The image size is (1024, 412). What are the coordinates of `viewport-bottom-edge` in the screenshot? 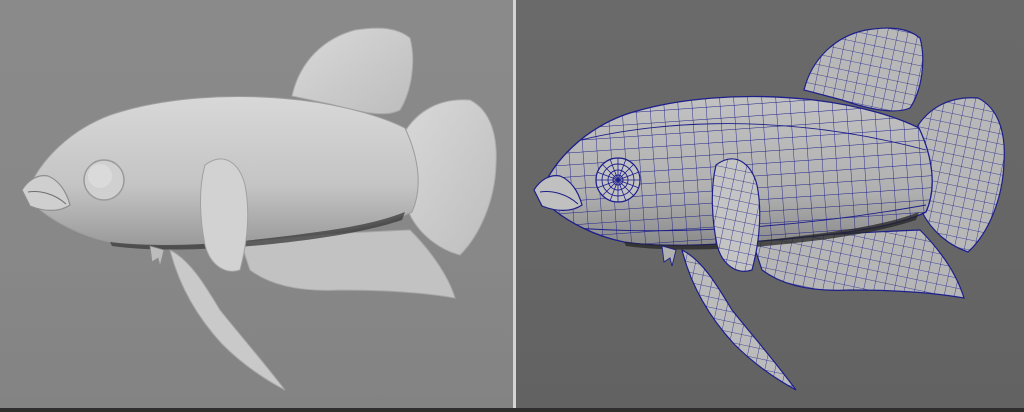 It's located at (512, 410).